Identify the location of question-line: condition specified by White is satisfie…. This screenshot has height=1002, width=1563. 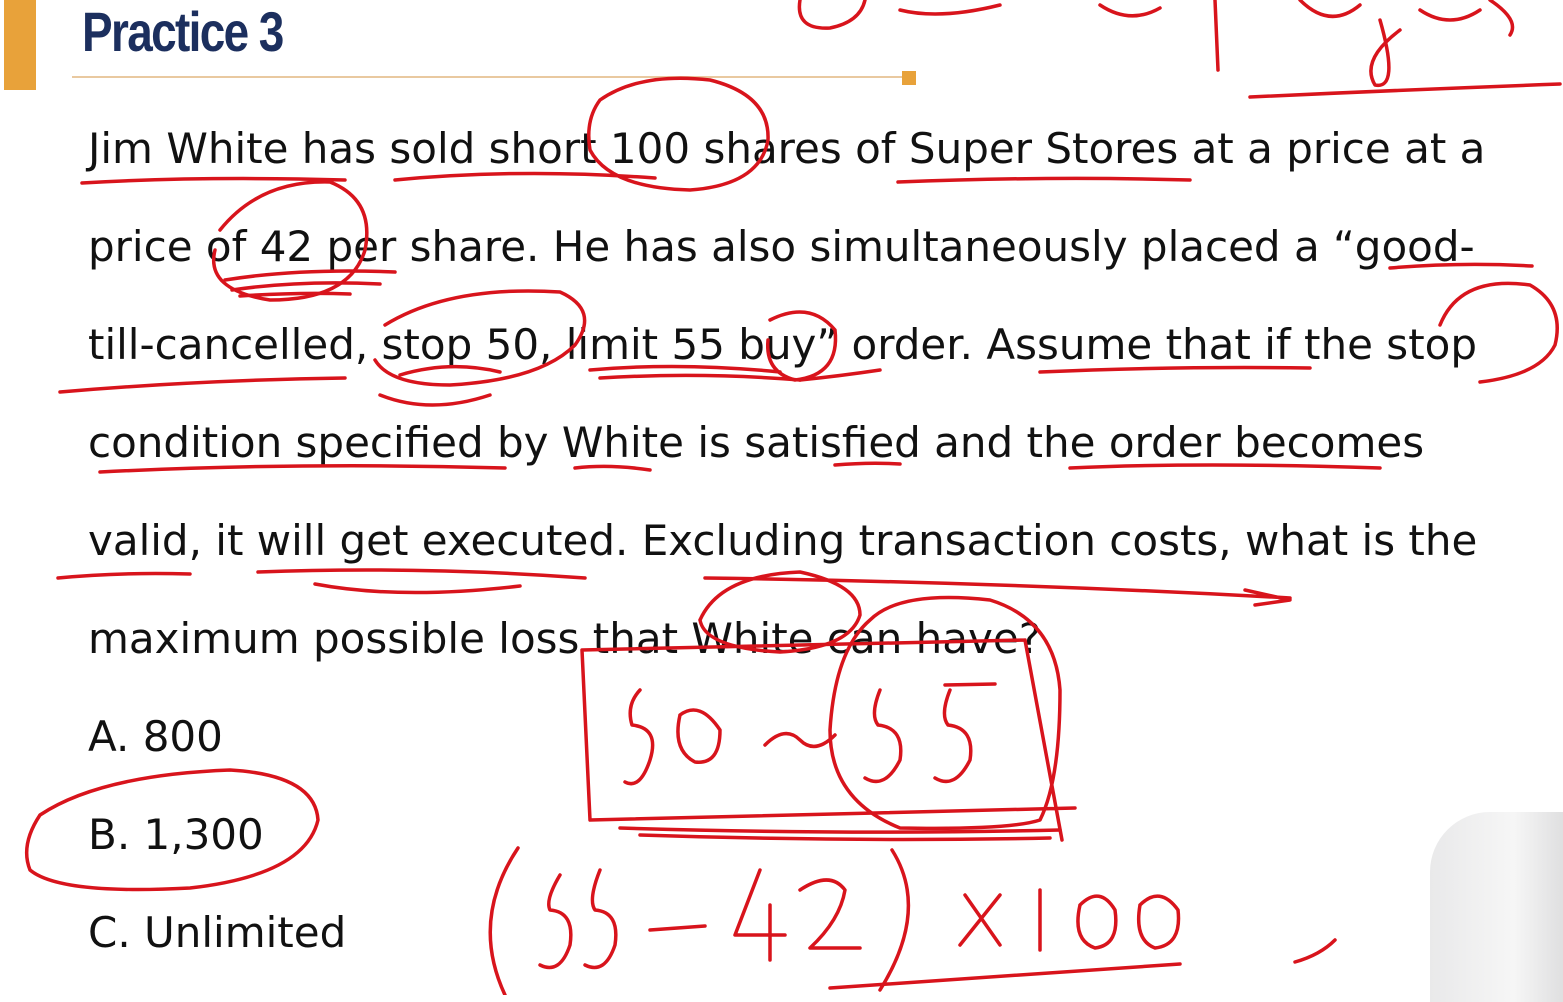
(756, 442).